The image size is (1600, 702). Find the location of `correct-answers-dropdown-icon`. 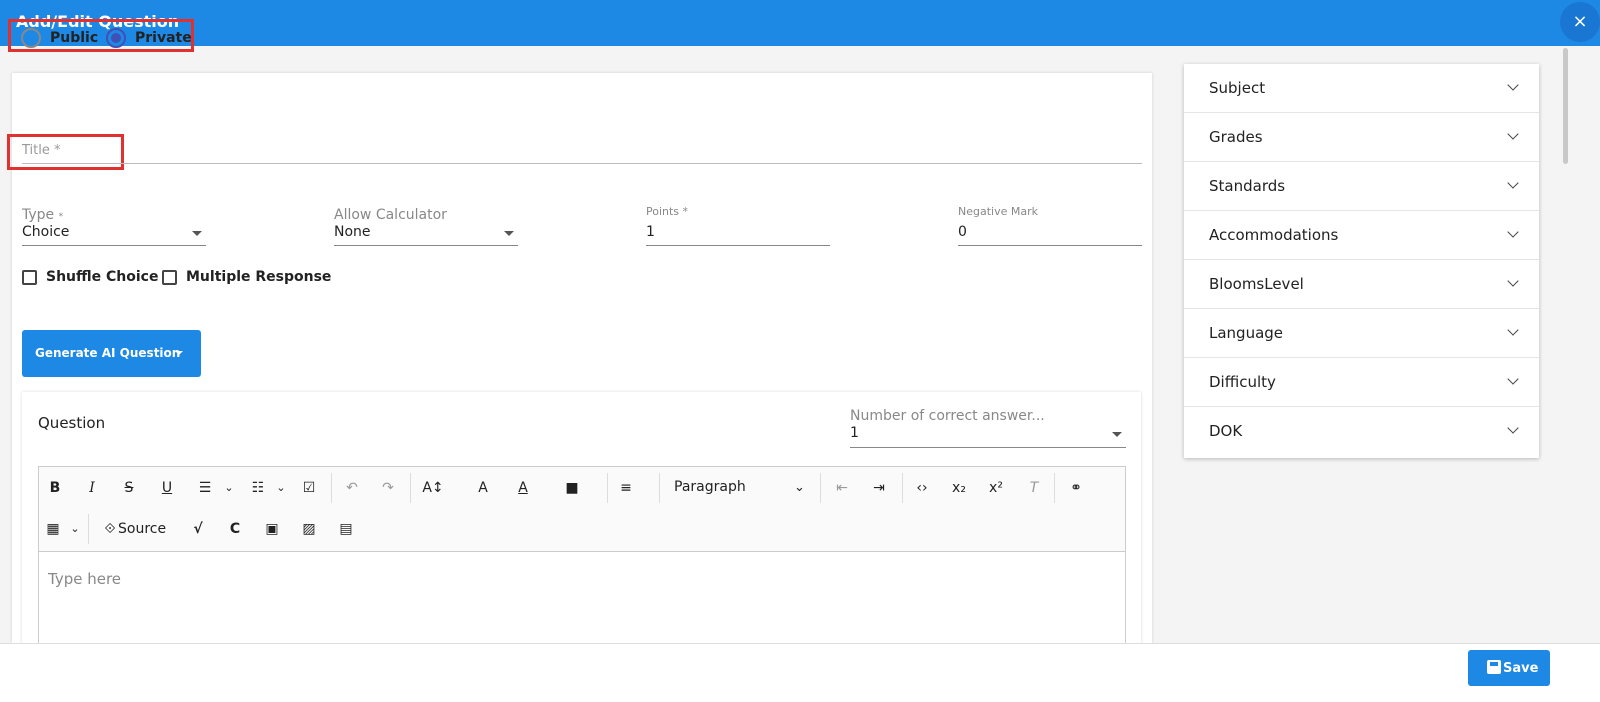

correct-answers-dropdown-icon is located at coordinates (1117, 434).